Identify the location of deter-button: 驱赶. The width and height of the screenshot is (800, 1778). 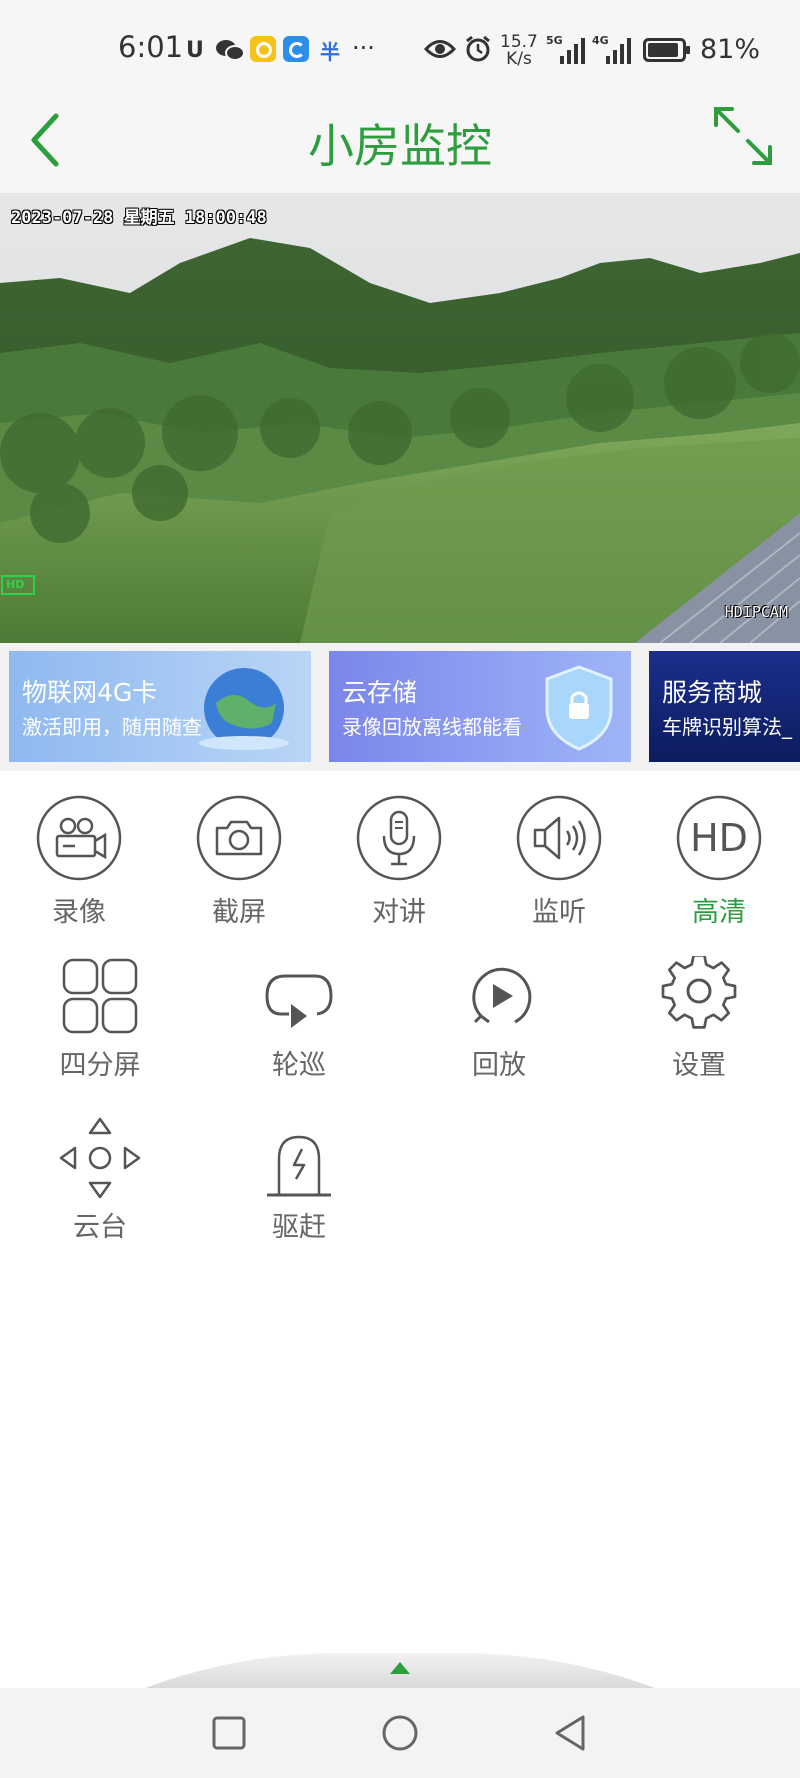
(299, 1180).